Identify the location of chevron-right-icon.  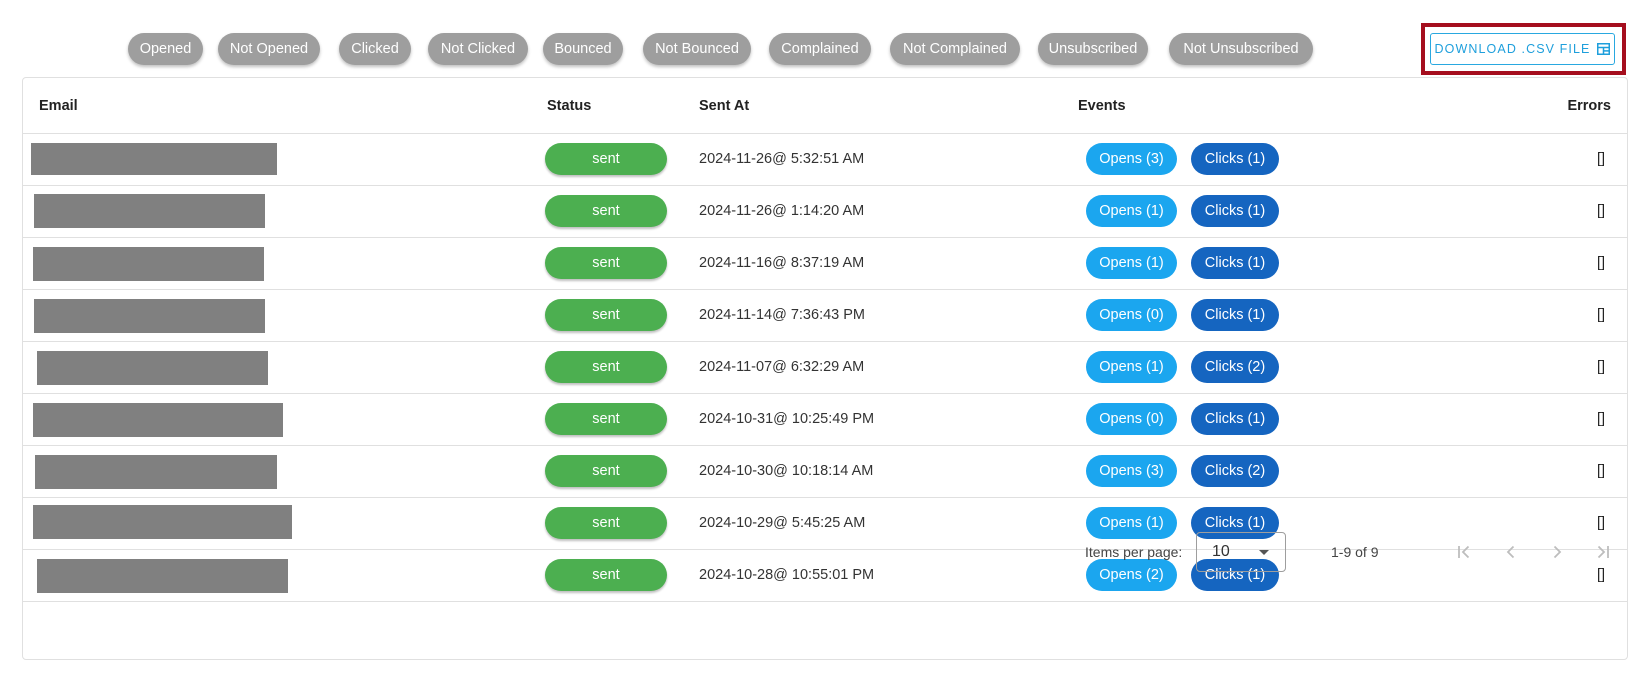
(1557, 552).